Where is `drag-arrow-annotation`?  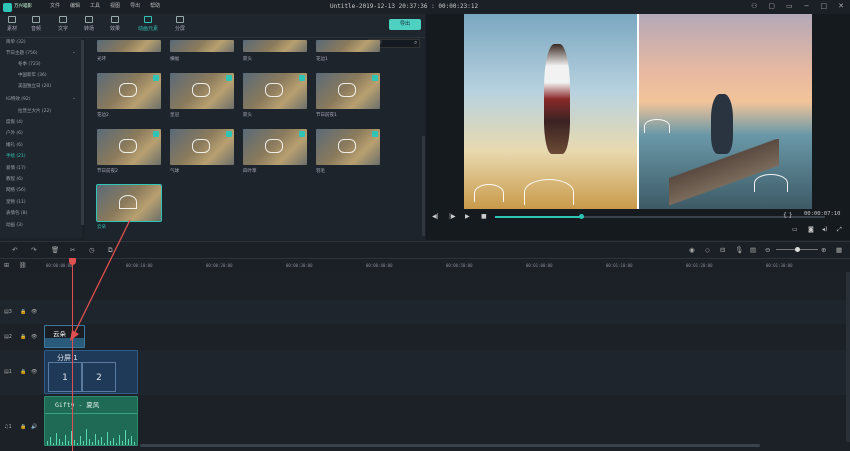 drag-arrow-annotation is located at coordinates (100, 280).